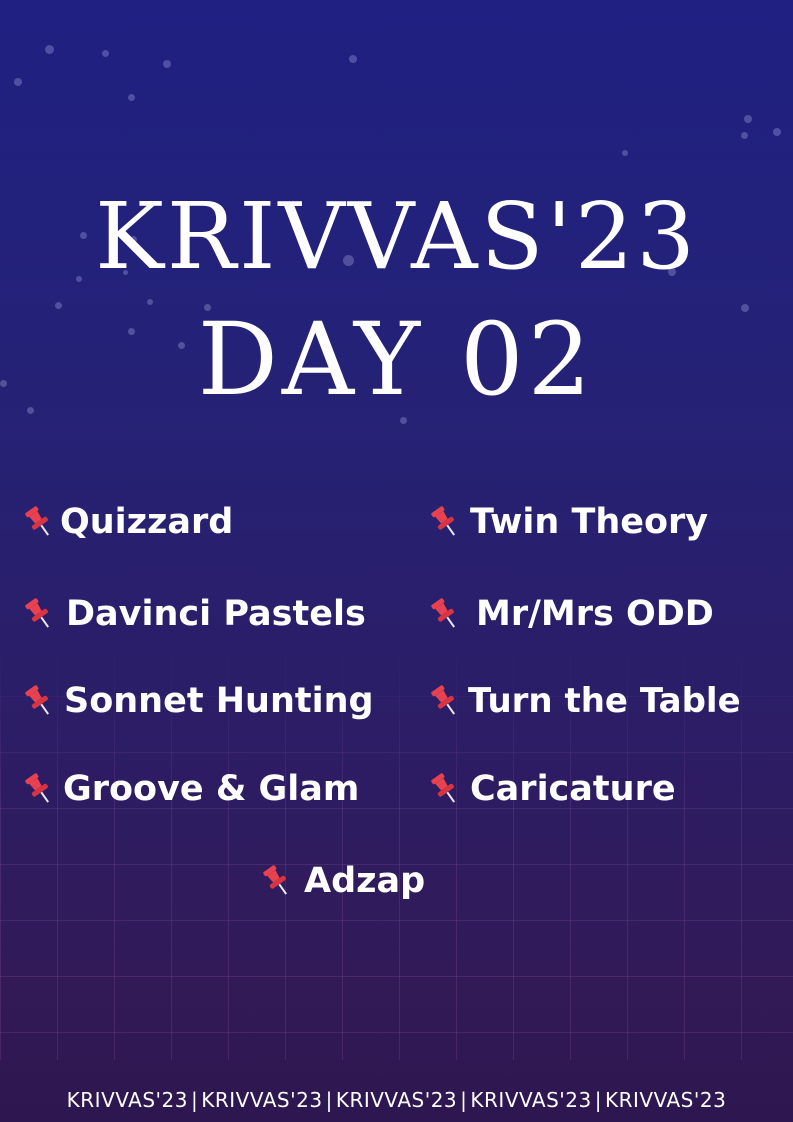 The height and width of the screenshot is (1122, 793). I want to click on event-item-groove-glam: Groove & Glam, so click(191, 789).